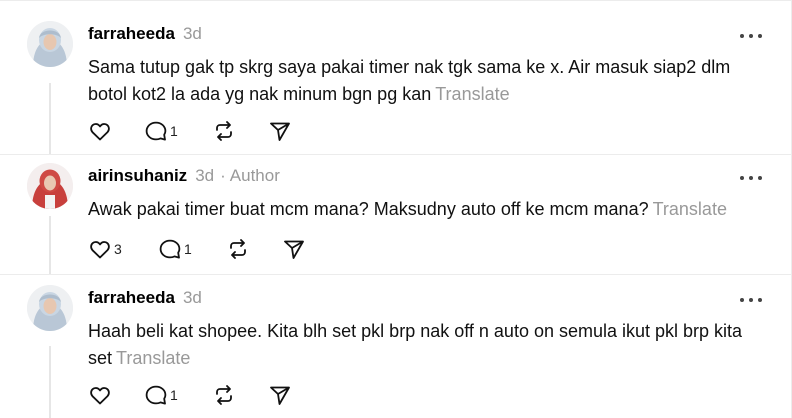 Image resolution: width=792 pixels, height=418 pixels. Describe the element at coordinates (254, 175) in the screenshot. I see `author-badge: Author` at that location.